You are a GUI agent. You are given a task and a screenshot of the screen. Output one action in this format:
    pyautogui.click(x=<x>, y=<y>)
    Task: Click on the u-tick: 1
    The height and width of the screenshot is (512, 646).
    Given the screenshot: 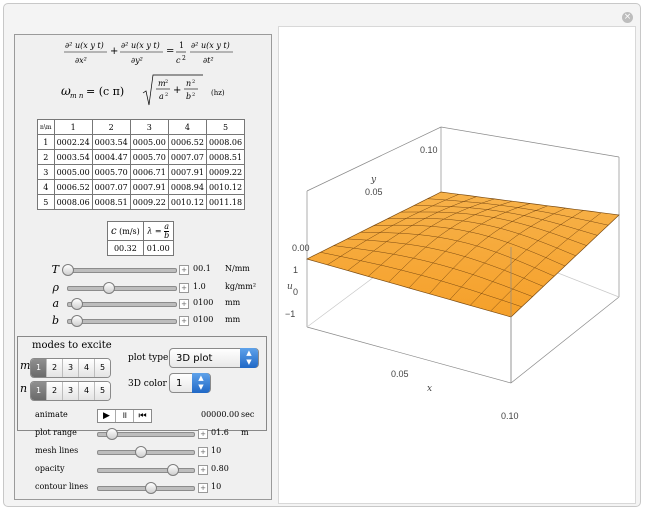 What is the action you would take?
    pyautogui.click(x=295, y=270)
    